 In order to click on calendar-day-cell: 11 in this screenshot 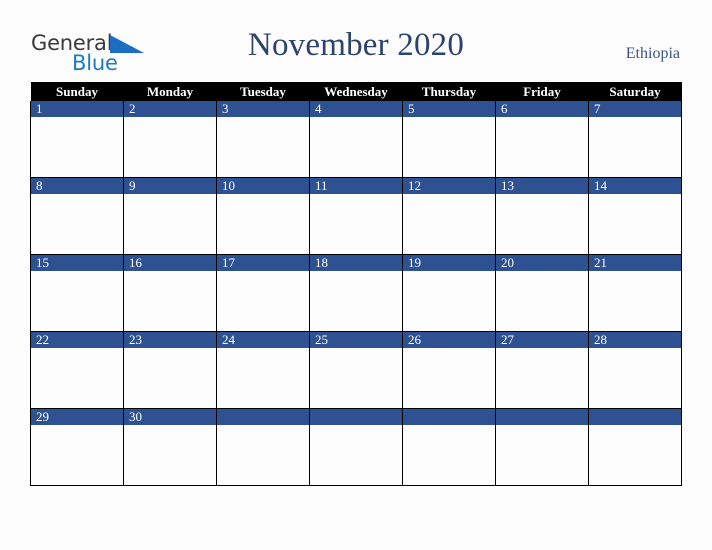, I will do `click(356, 216)`.